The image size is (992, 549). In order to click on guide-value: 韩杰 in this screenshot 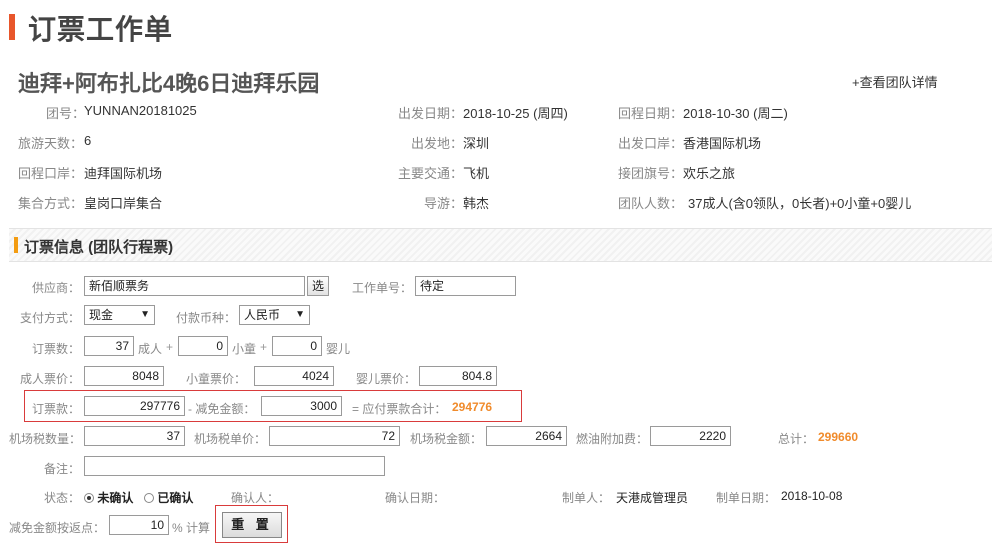, I will do `click(476, 203)`.